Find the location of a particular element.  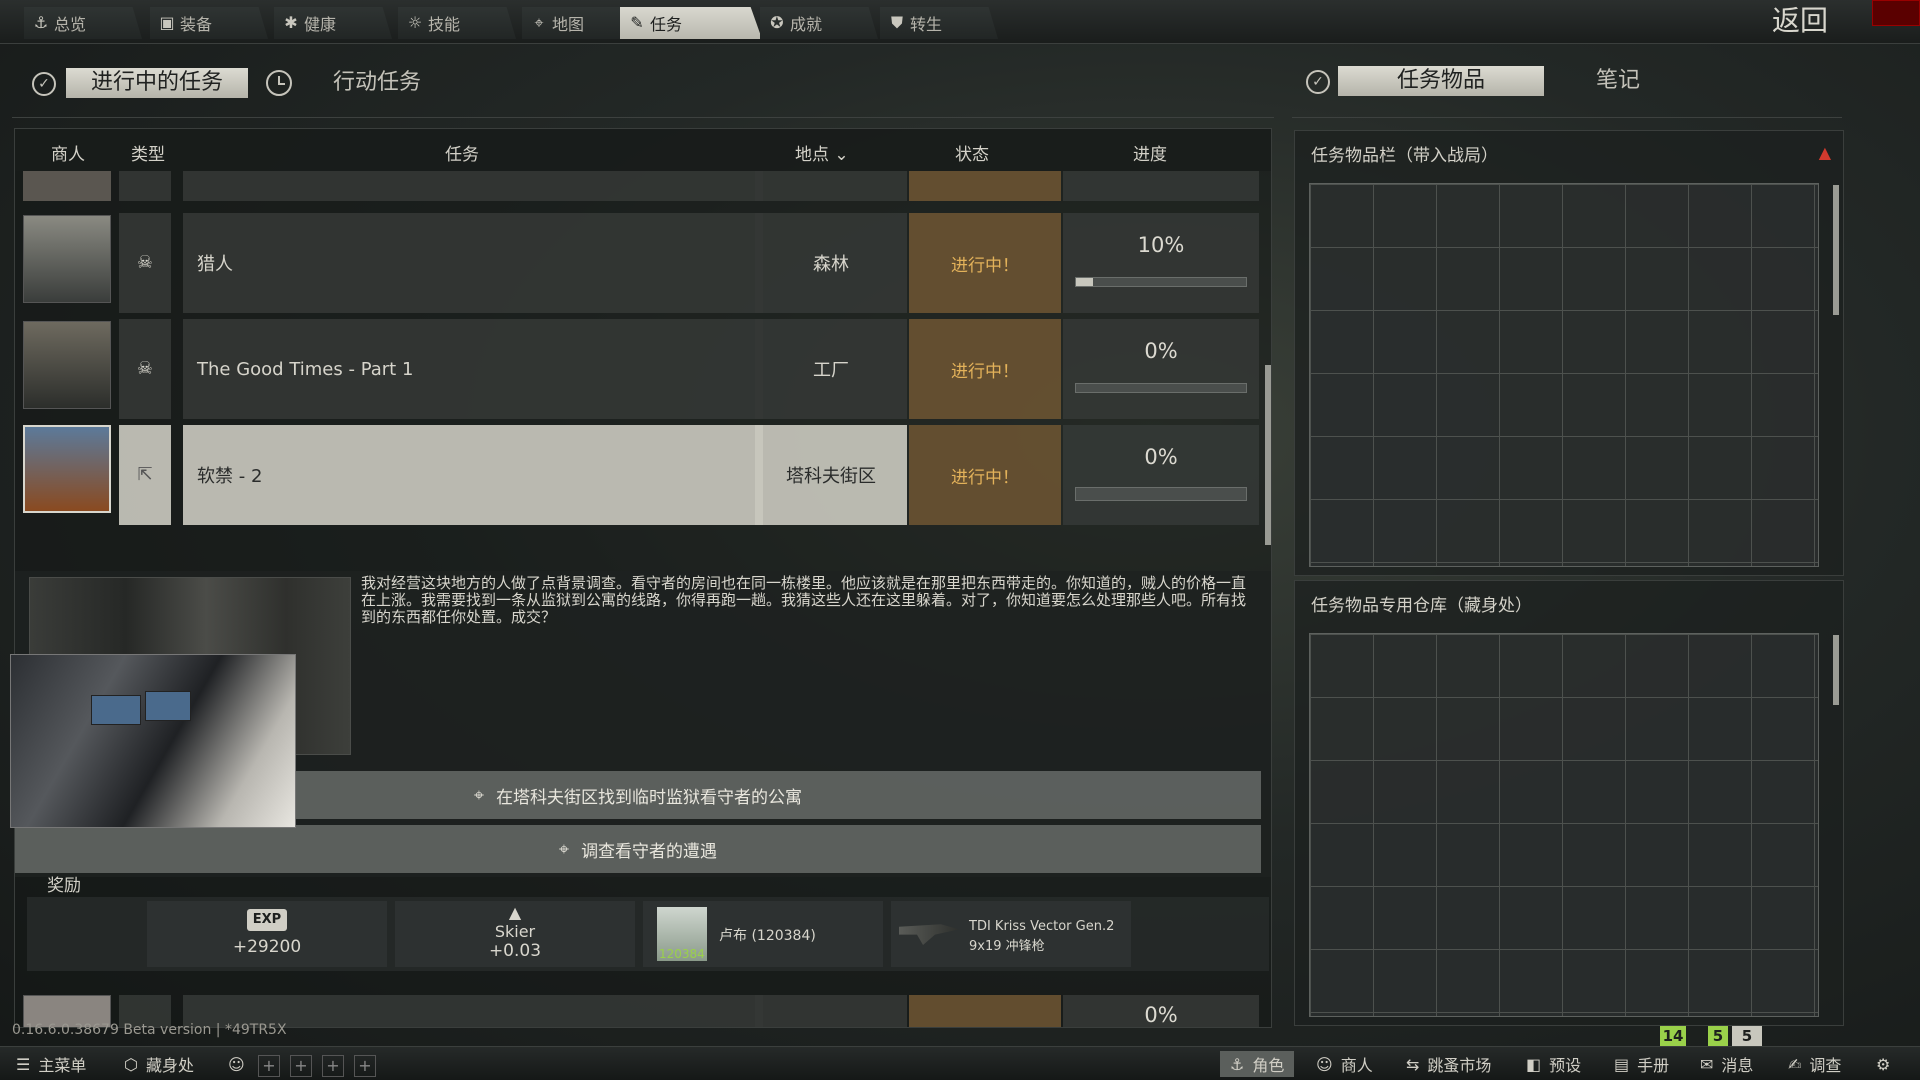

objective-item: ⌖ 调查看守者的遭遇 is located at coordinates (638, 849).